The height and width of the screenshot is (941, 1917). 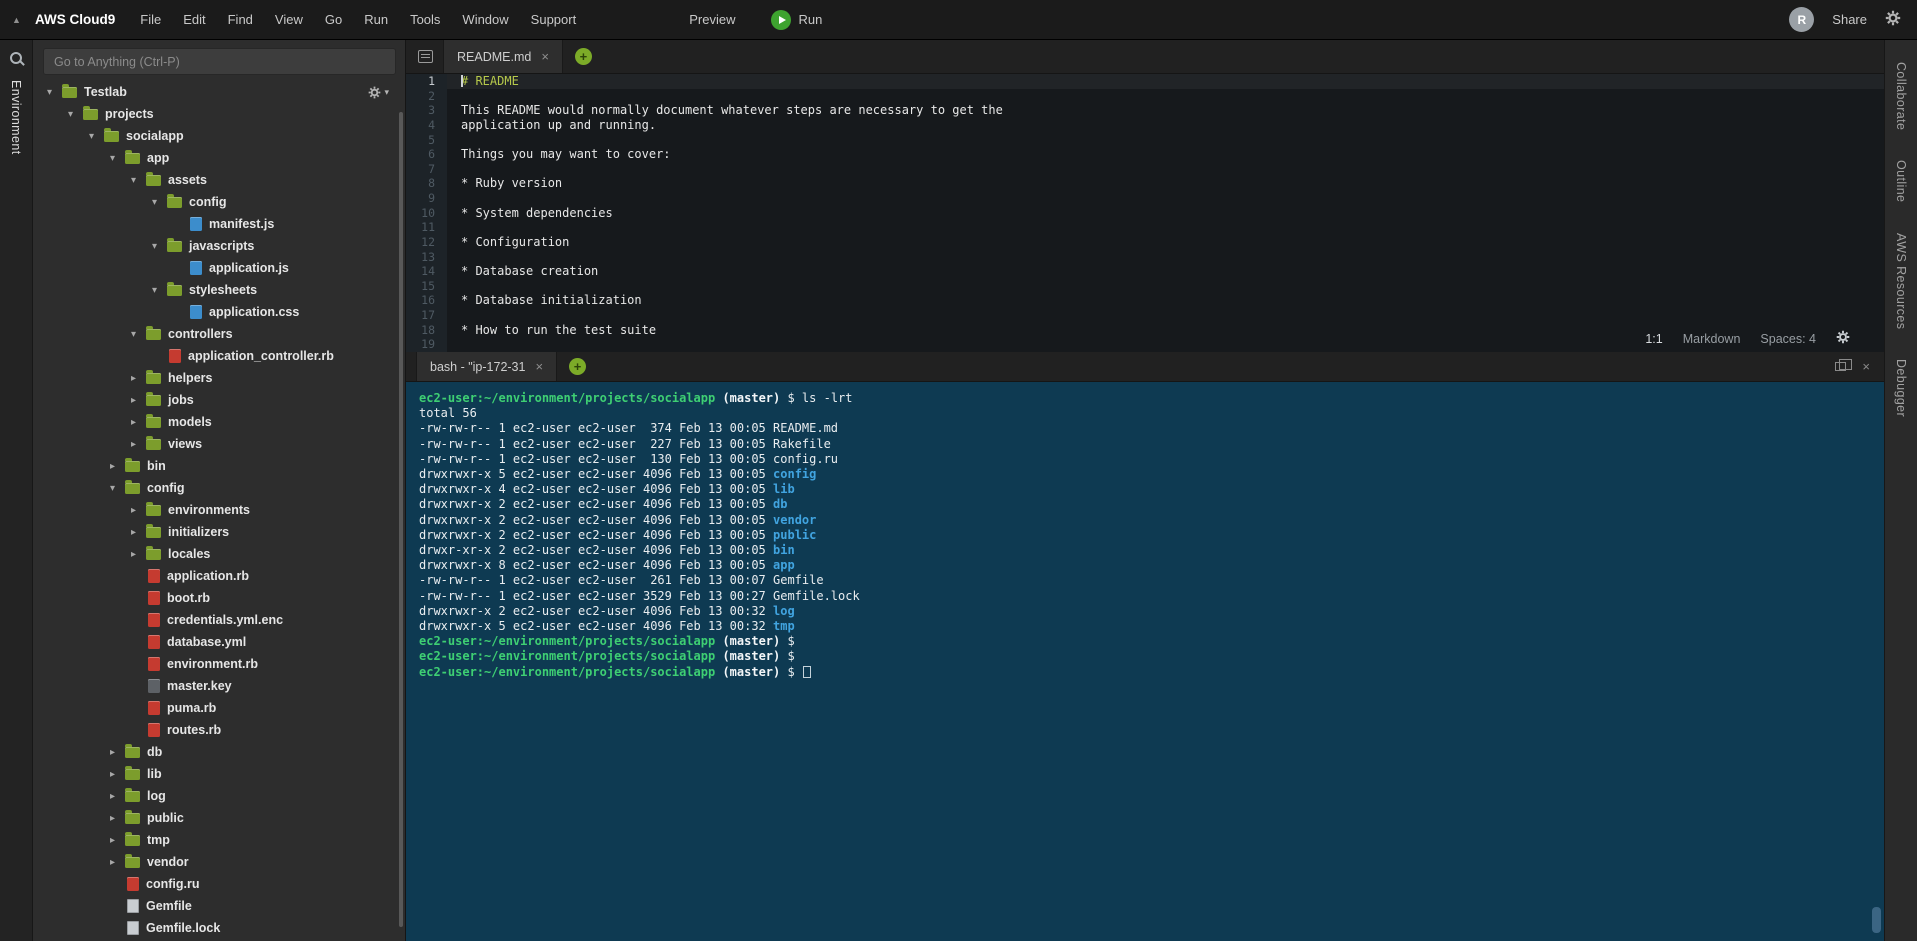 What do you see at coordinates (1866, 366) in the screenshot?
I see `close-pane-icon: ×` at bounding box center [1866, 366].